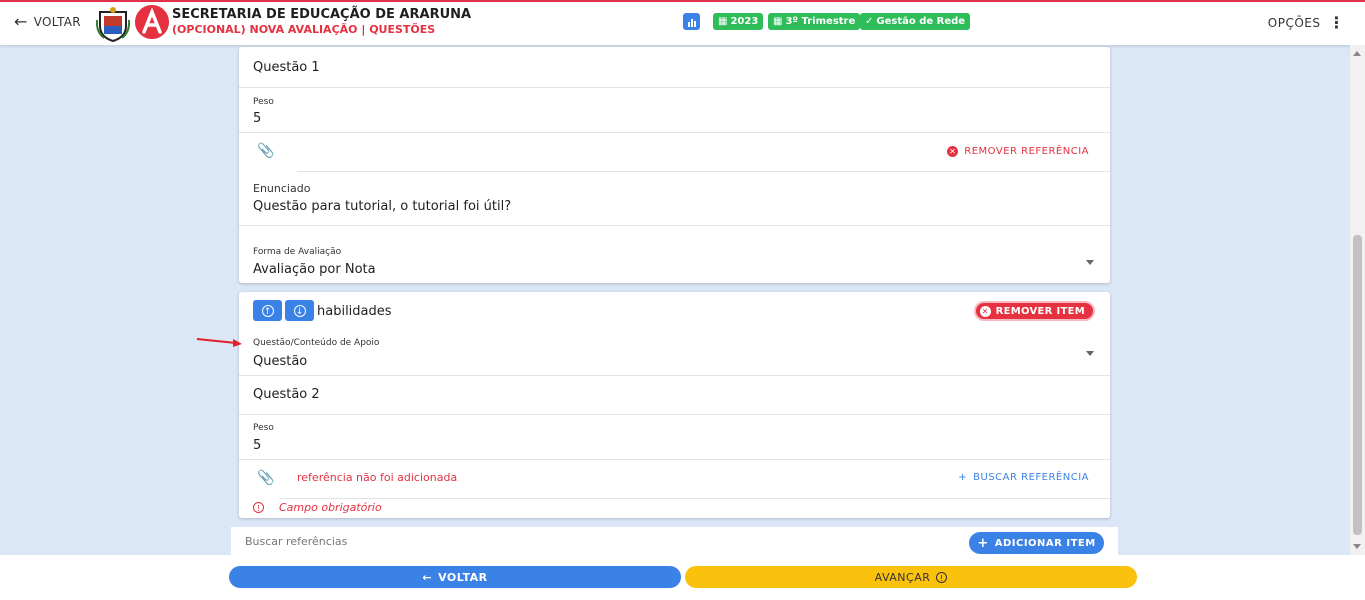 The height and width of the screenshot is (600, 1365). What do you see at coordinates (330, 507) in the screenshot?
I see `required-message: Campo obrigatório` at bounding box center [330, 507].